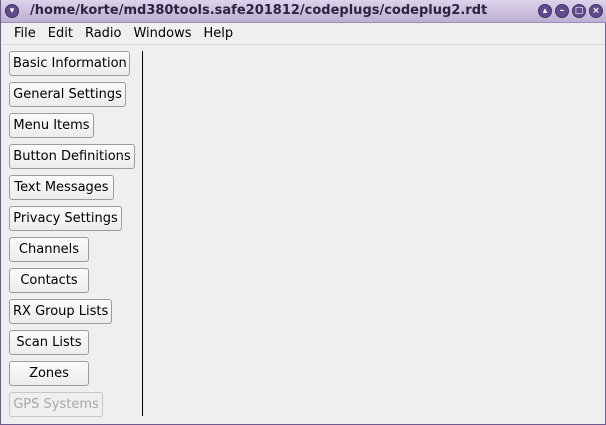 This screenshot has height=425, width=606. What do you see at coordinates (56, 404) in the screenshot?
I see `gps-systems-button: GPS Systems` at bounding box center [56, 404].